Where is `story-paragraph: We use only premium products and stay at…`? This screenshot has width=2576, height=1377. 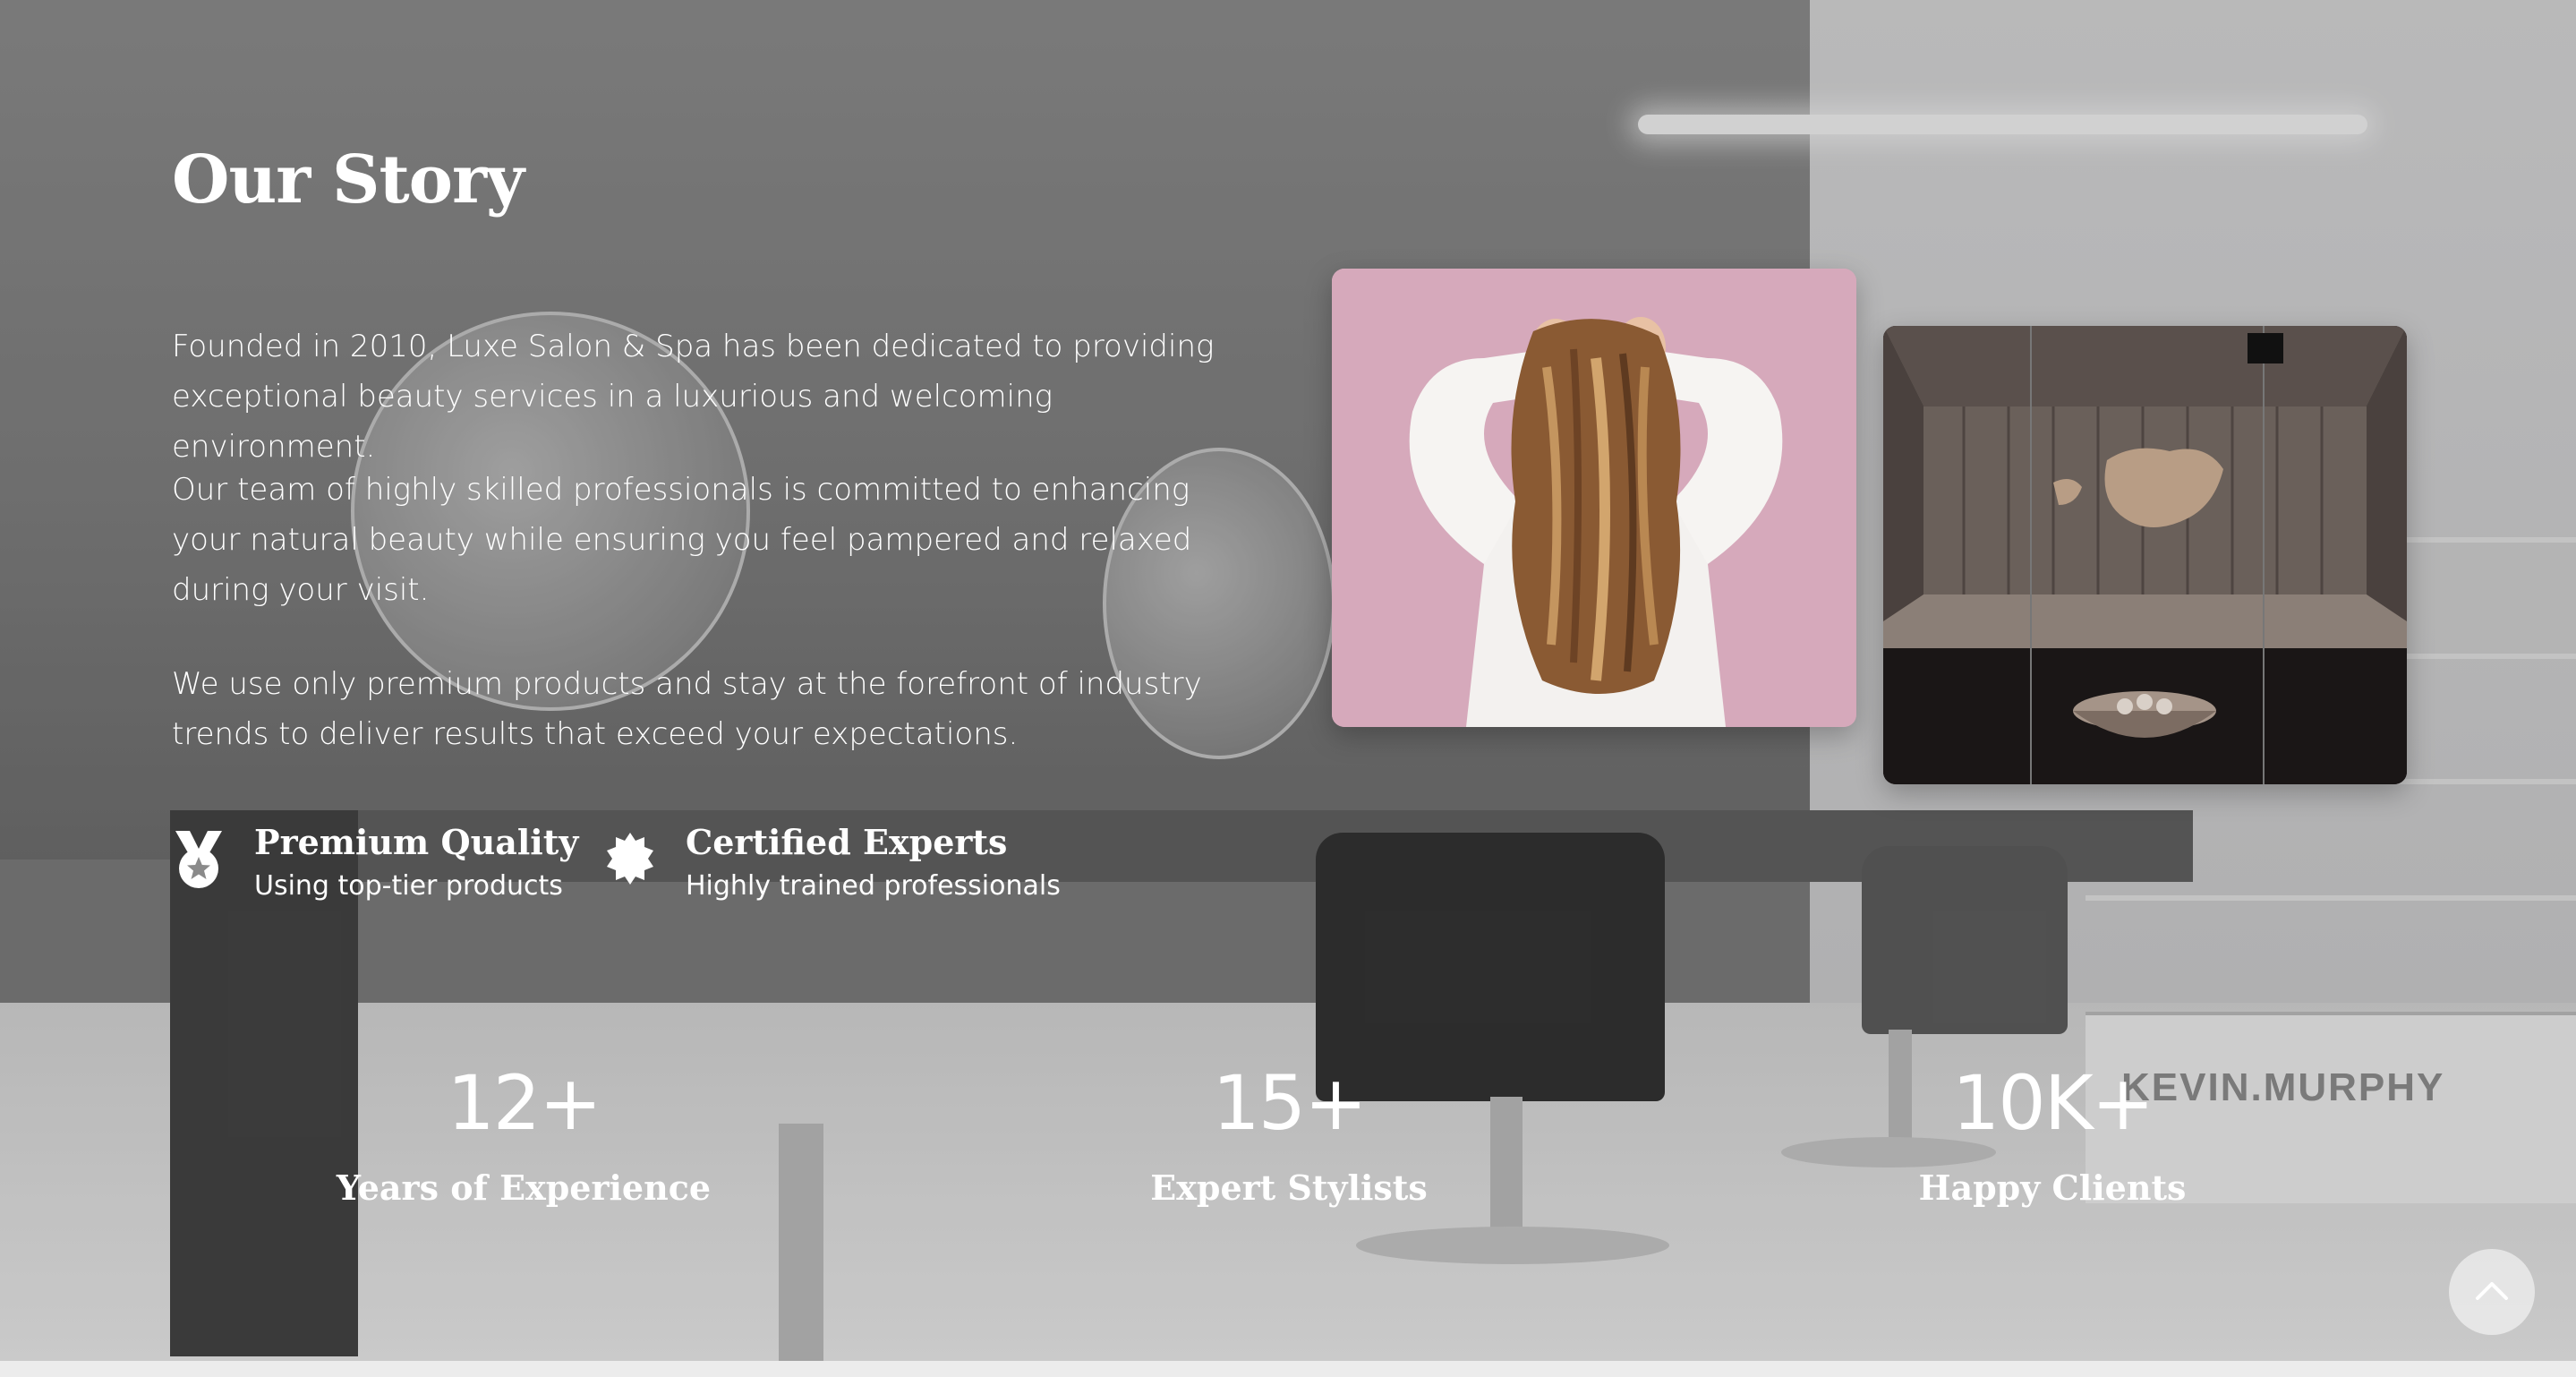 story-paragraph: We use only premium products and stay at… is located at coordinates (687, 709).